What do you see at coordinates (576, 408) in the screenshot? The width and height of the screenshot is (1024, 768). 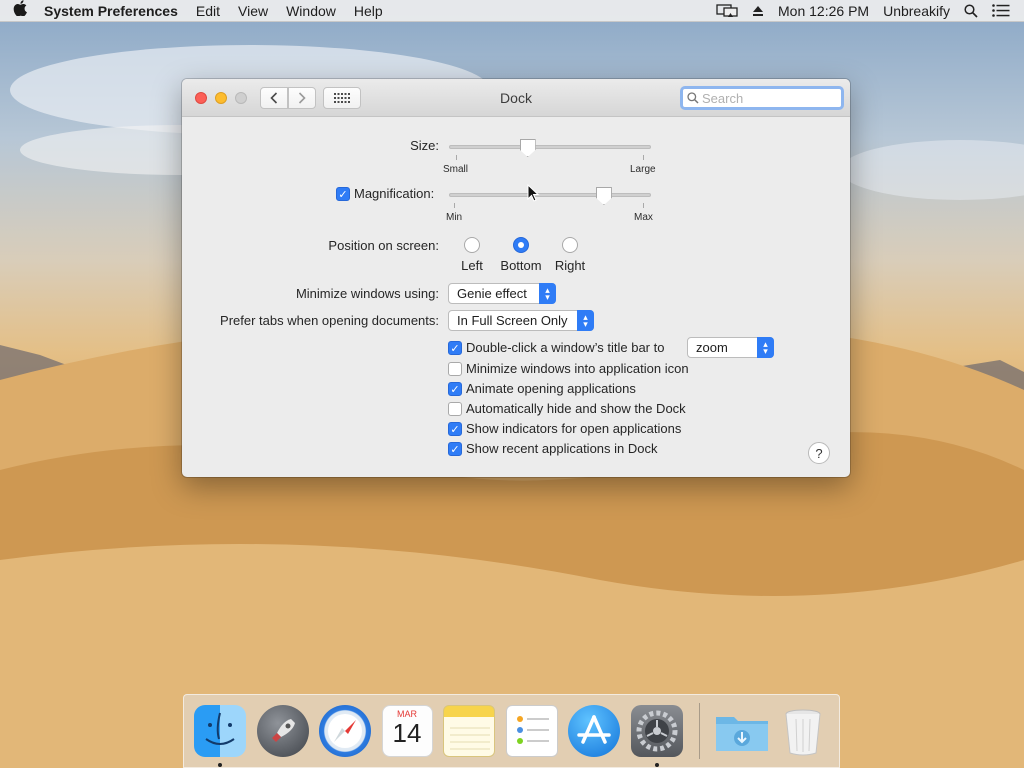 I see `autohide-dock-label: Automatically hide and show the Dock` at bounding box center [576, 408].